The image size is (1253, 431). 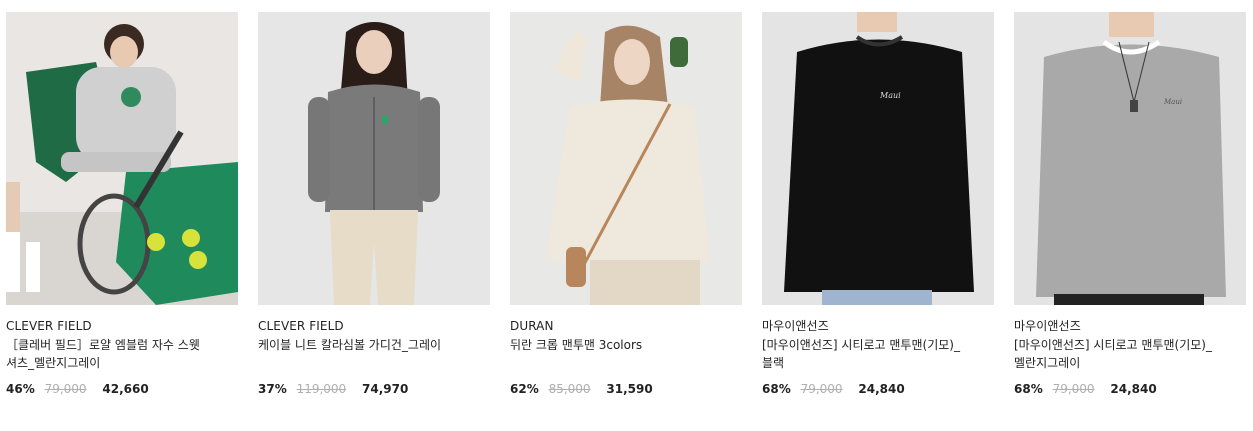 I want to click on product-title: [마우이앤선즈] 시티로고 맨투맨(기모)_블랙, so click(x=867, y=354).